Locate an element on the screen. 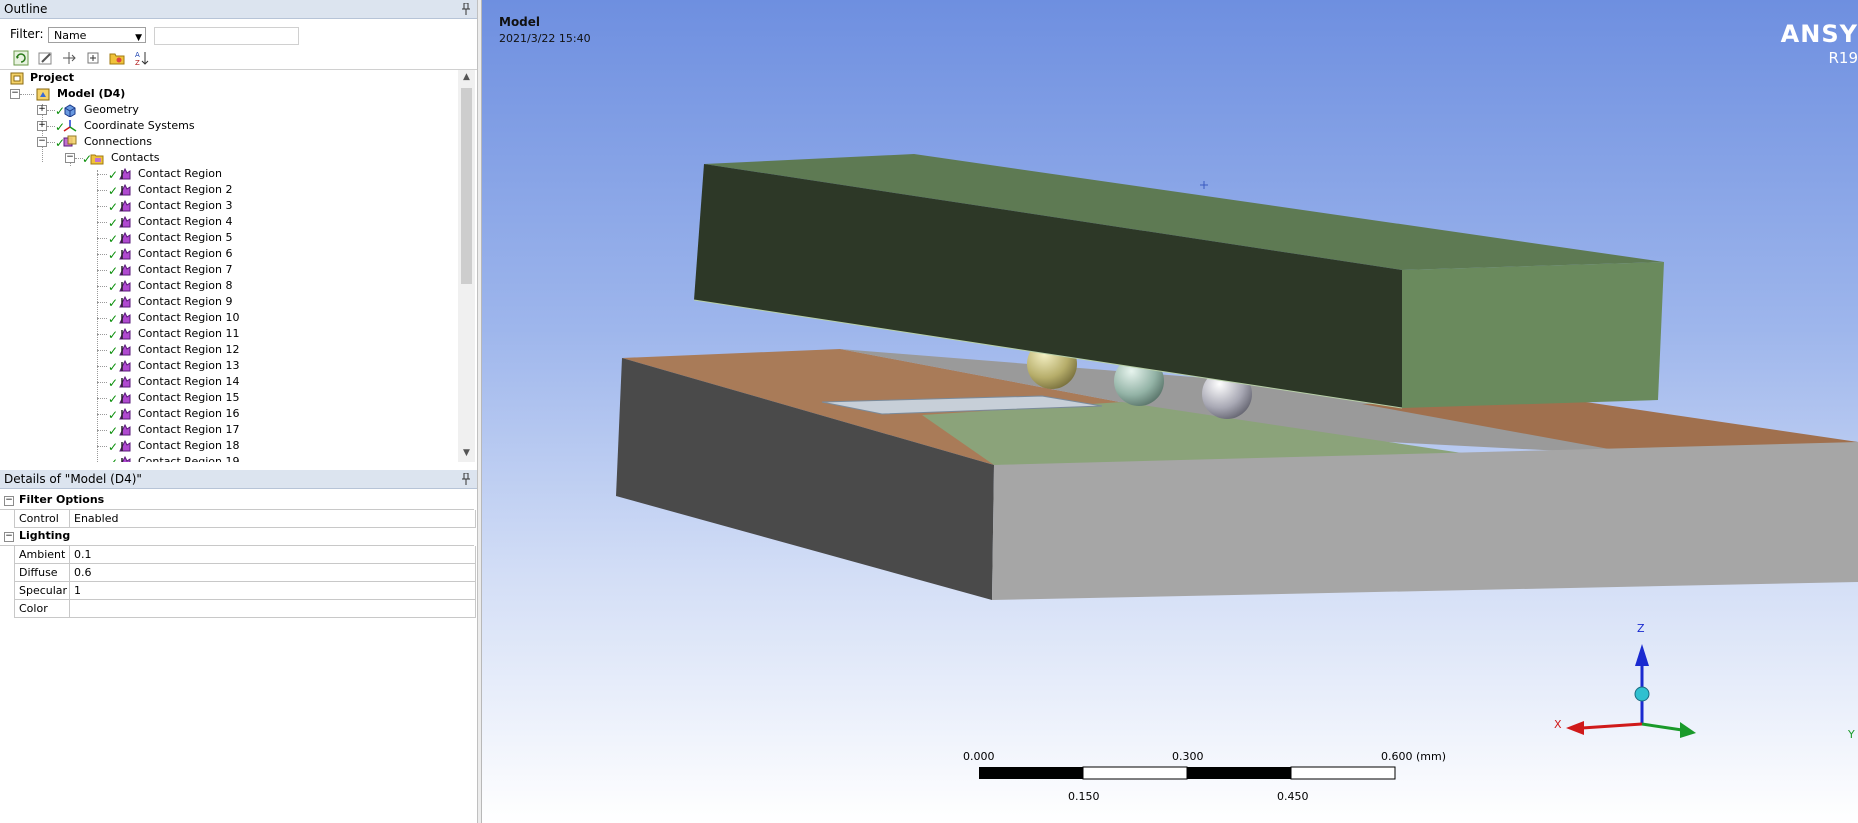  tree-item-contact-region: ✓ Contact Region 13 is located at coordinates (225, 366).